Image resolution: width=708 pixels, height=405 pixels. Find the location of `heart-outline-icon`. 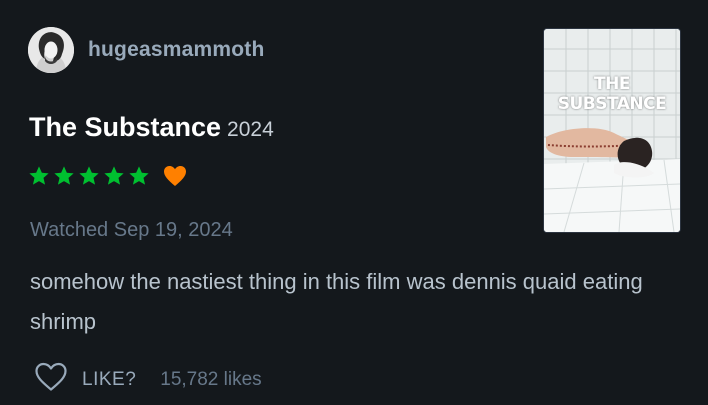

heart-outline-icon is located at coordinates (51, 379).